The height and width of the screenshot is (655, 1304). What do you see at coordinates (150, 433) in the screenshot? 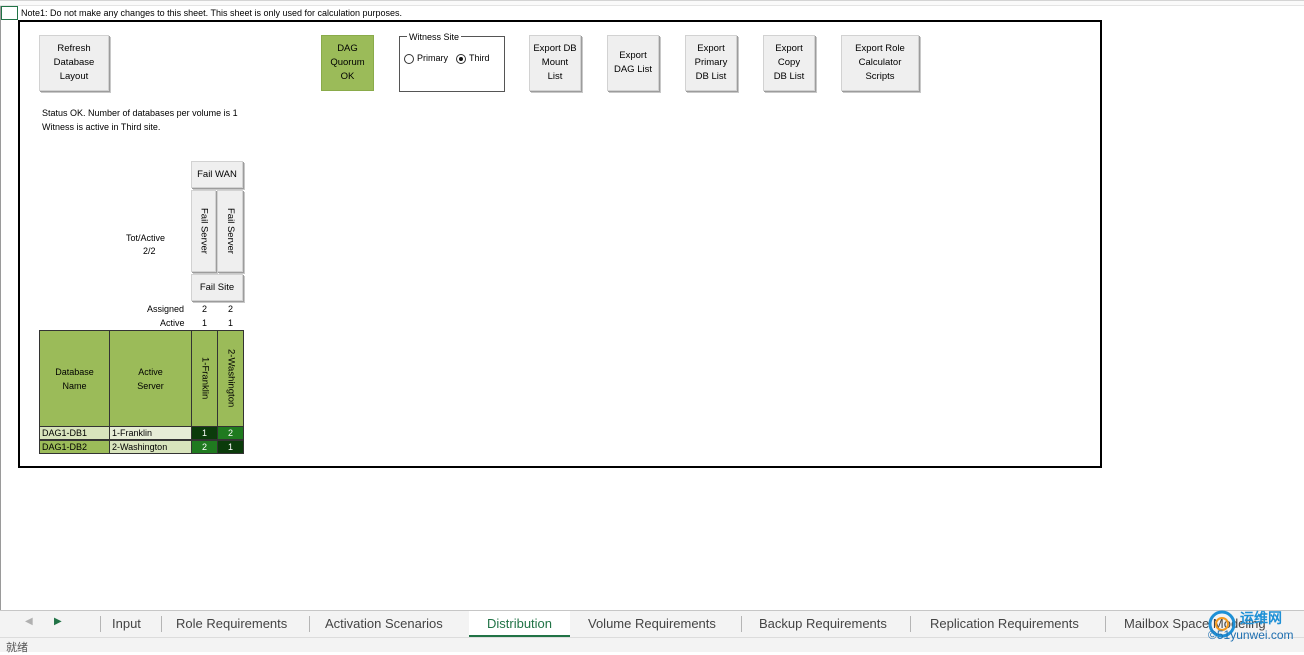
I see `table-row-active-server: 1-Franklin` at bounding box center [150, 433].